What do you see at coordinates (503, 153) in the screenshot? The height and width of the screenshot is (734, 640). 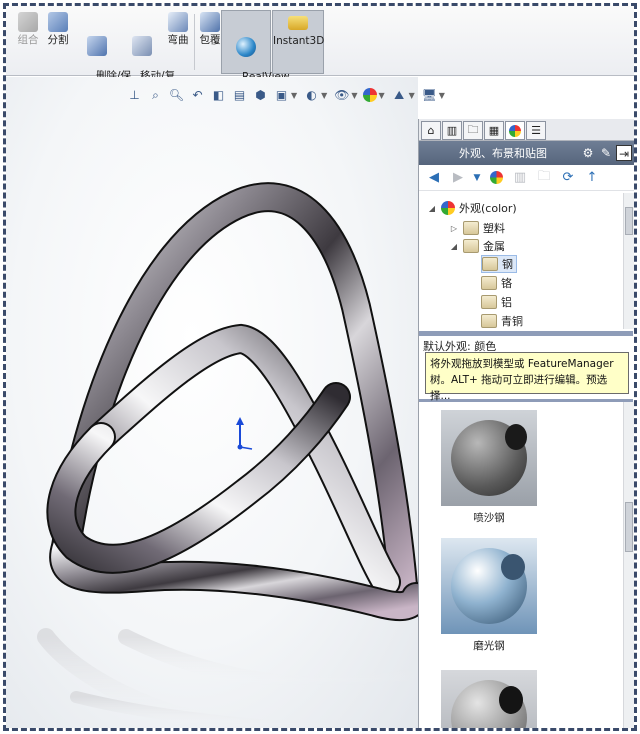 I see `task-pane-title: 外观、布景和贴图` at bounding box center [503, 153].